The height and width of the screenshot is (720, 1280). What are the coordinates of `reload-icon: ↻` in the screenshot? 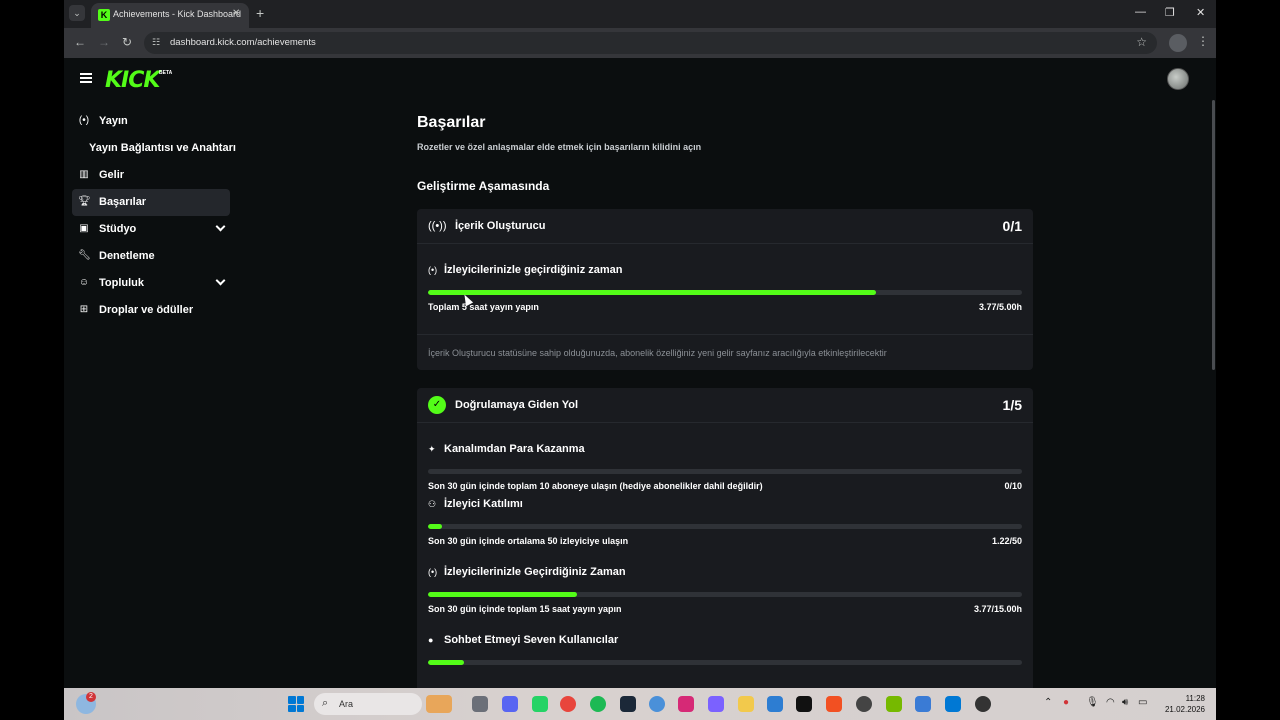 It's located at (127, 42).